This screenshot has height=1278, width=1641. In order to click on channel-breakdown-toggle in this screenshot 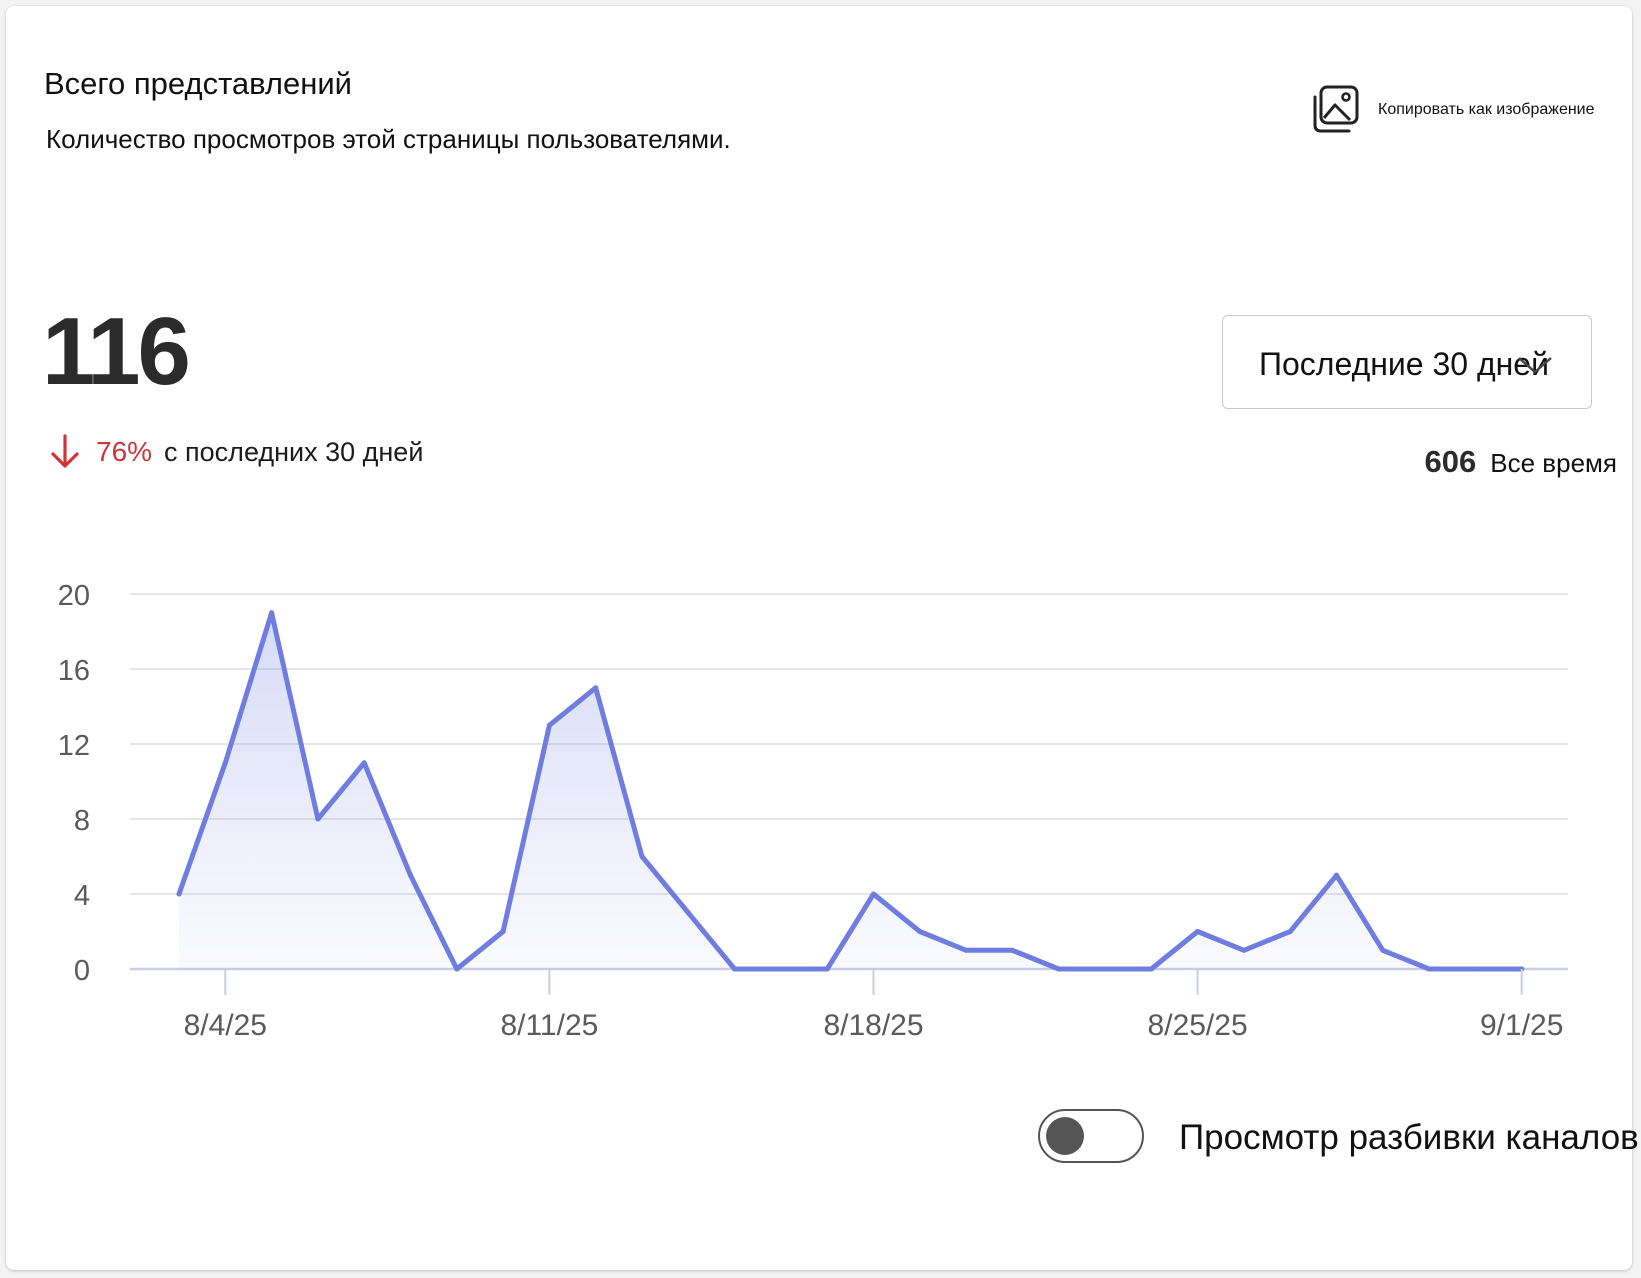, I will do `click(1091, 1136)`.